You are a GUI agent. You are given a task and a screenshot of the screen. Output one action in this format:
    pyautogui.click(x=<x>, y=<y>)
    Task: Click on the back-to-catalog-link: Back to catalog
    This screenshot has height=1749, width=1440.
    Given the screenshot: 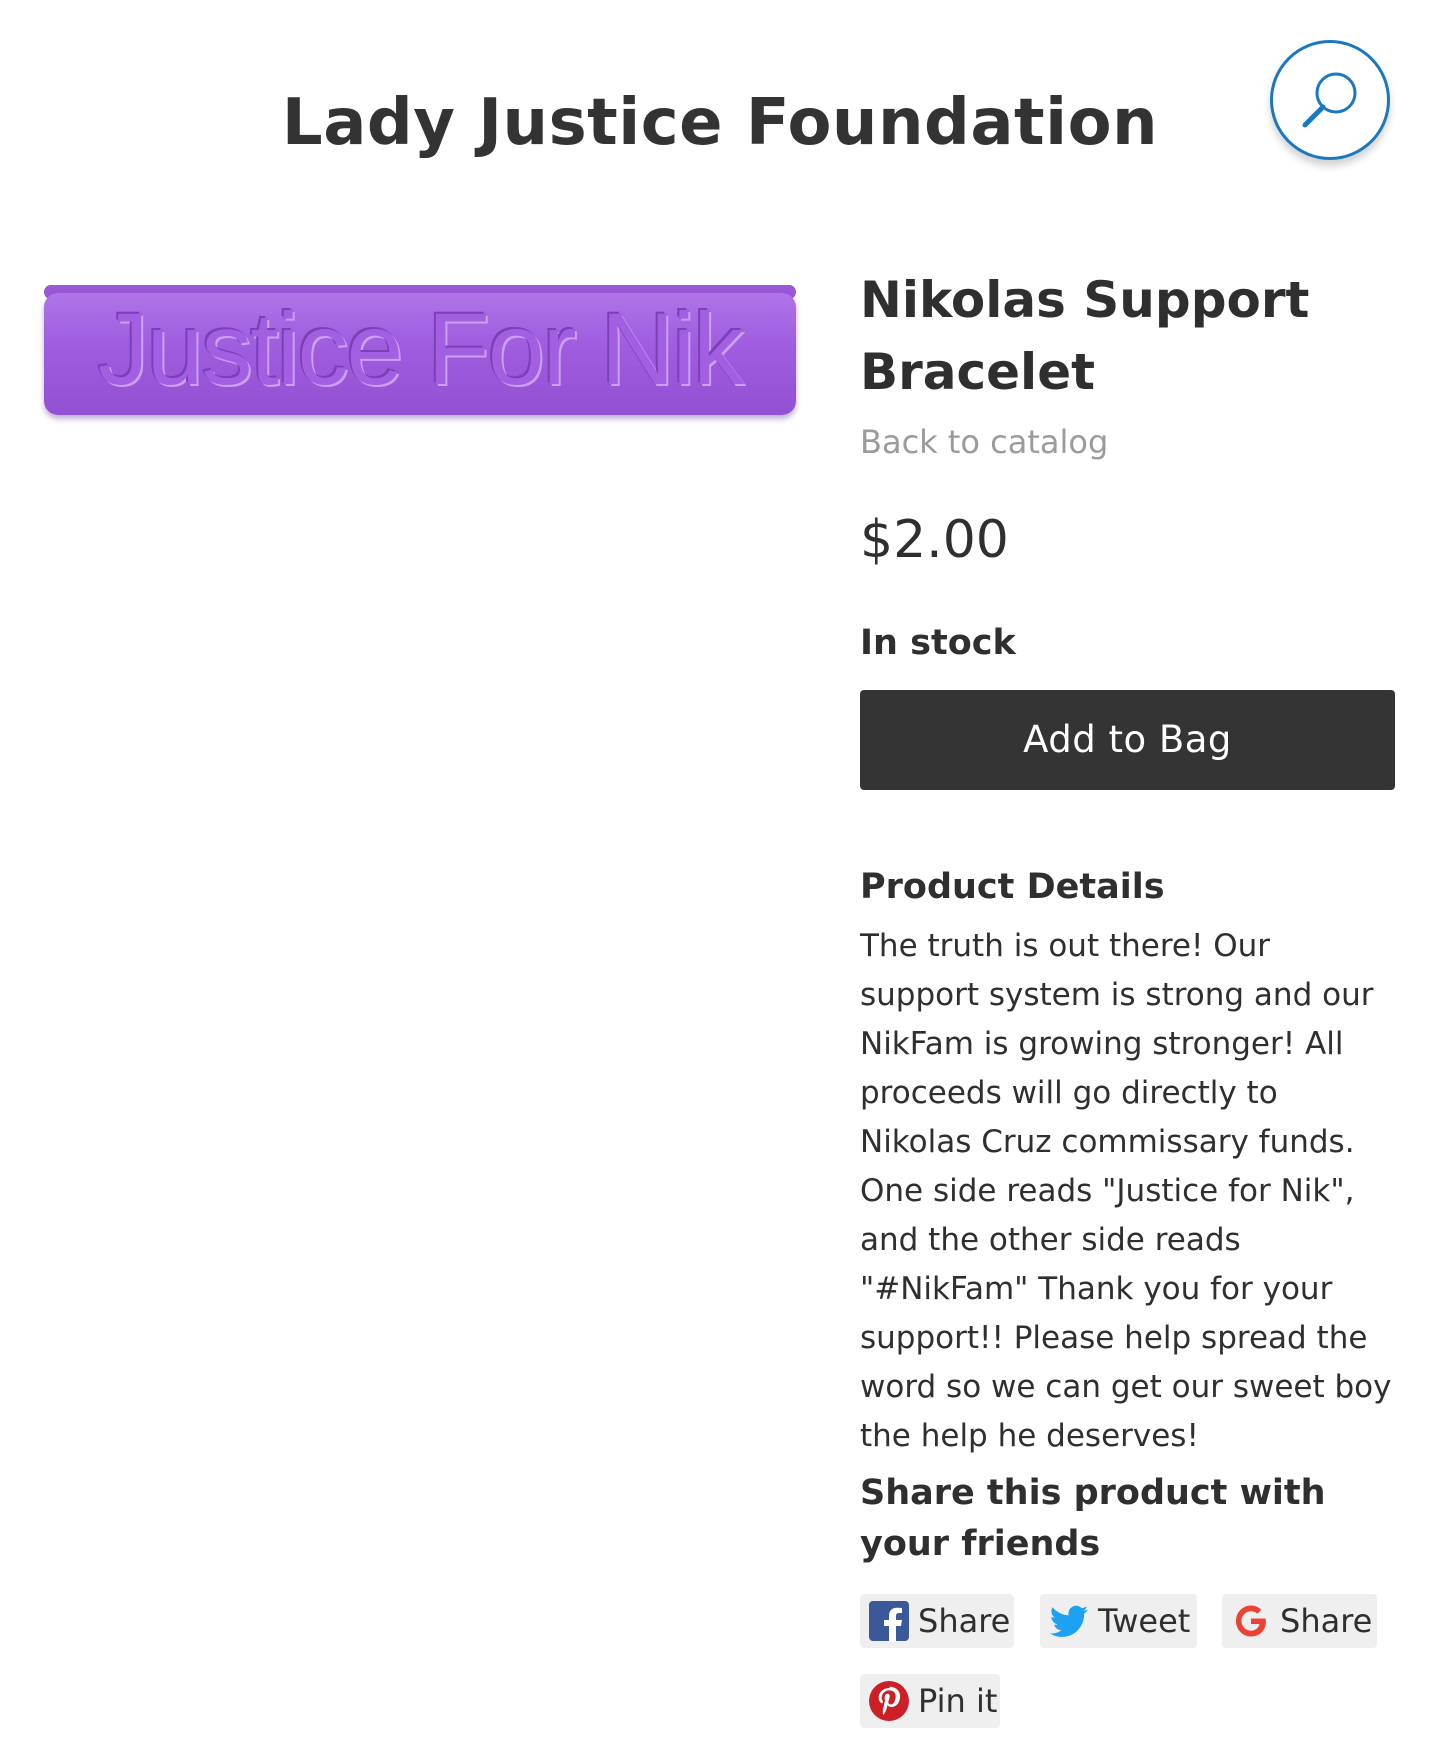 What is the action you would take?
    pyautogui.click(x=1127, y=442)
    